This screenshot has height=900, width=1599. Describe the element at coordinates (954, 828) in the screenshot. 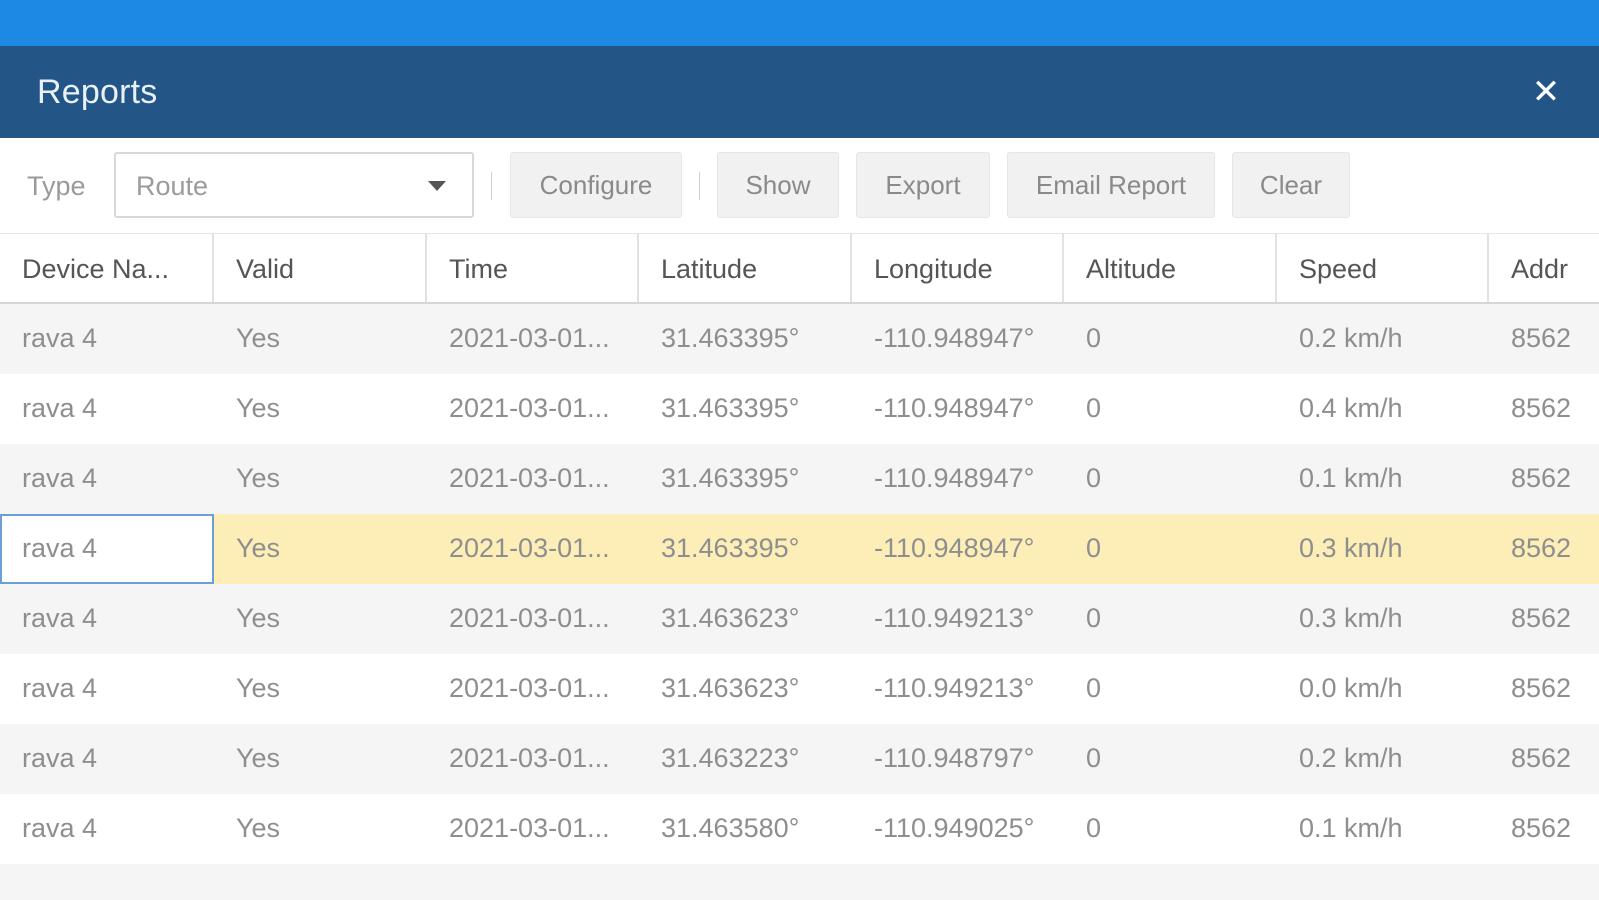

I see `cell-longitude: -110.949025°` at that location.